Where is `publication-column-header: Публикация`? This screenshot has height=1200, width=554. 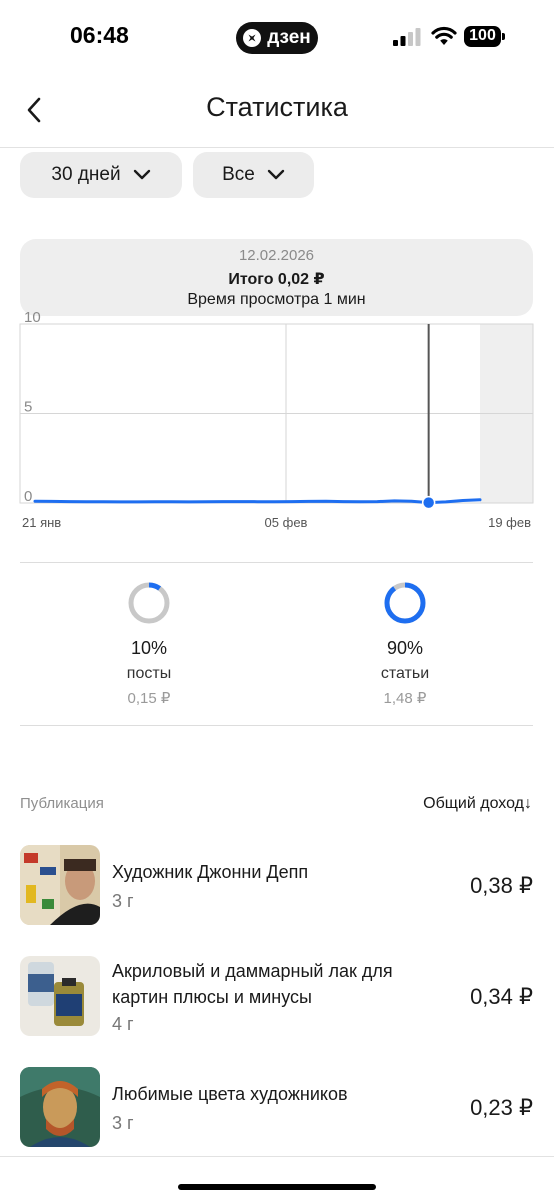 publication-column-header: Публикация is located at coordinates (62, 803).